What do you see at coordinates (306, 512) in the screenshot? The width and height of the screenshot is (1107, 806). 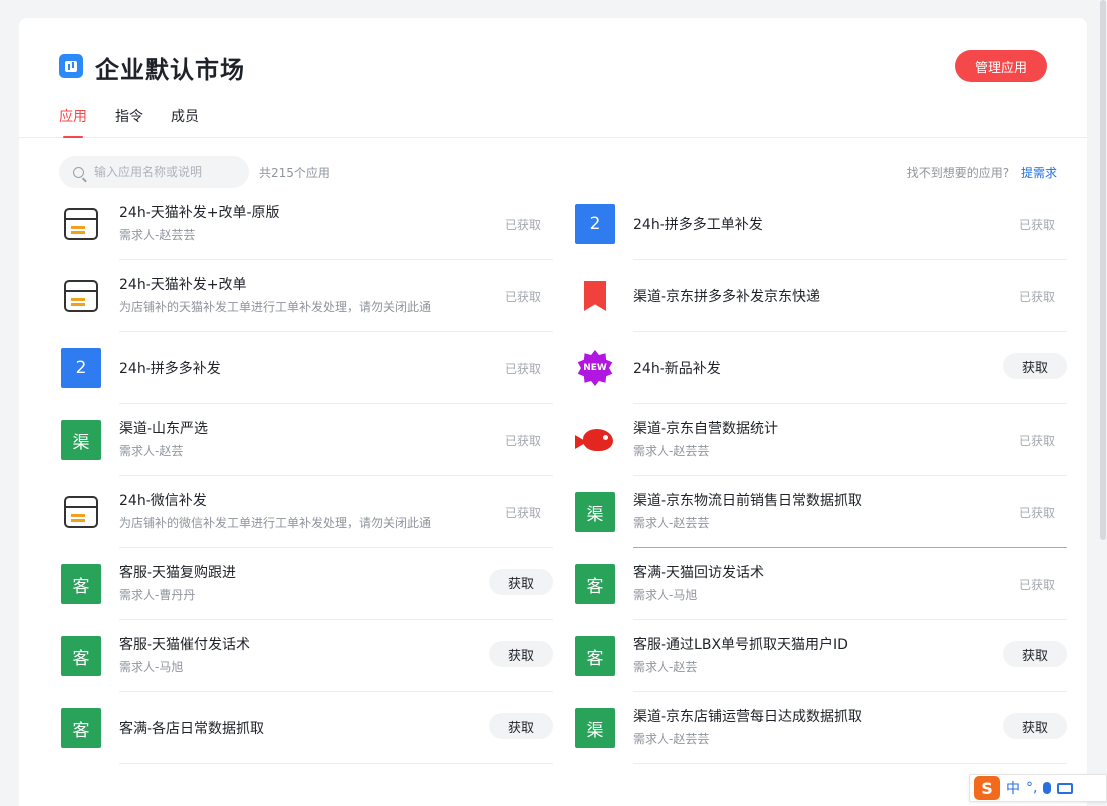 I see `app-list-item: 24h-微信补发为店铺补的微信补发工单进行工单补发处理，请勿关闭此通 已获取` at bounding box center [306, 512].